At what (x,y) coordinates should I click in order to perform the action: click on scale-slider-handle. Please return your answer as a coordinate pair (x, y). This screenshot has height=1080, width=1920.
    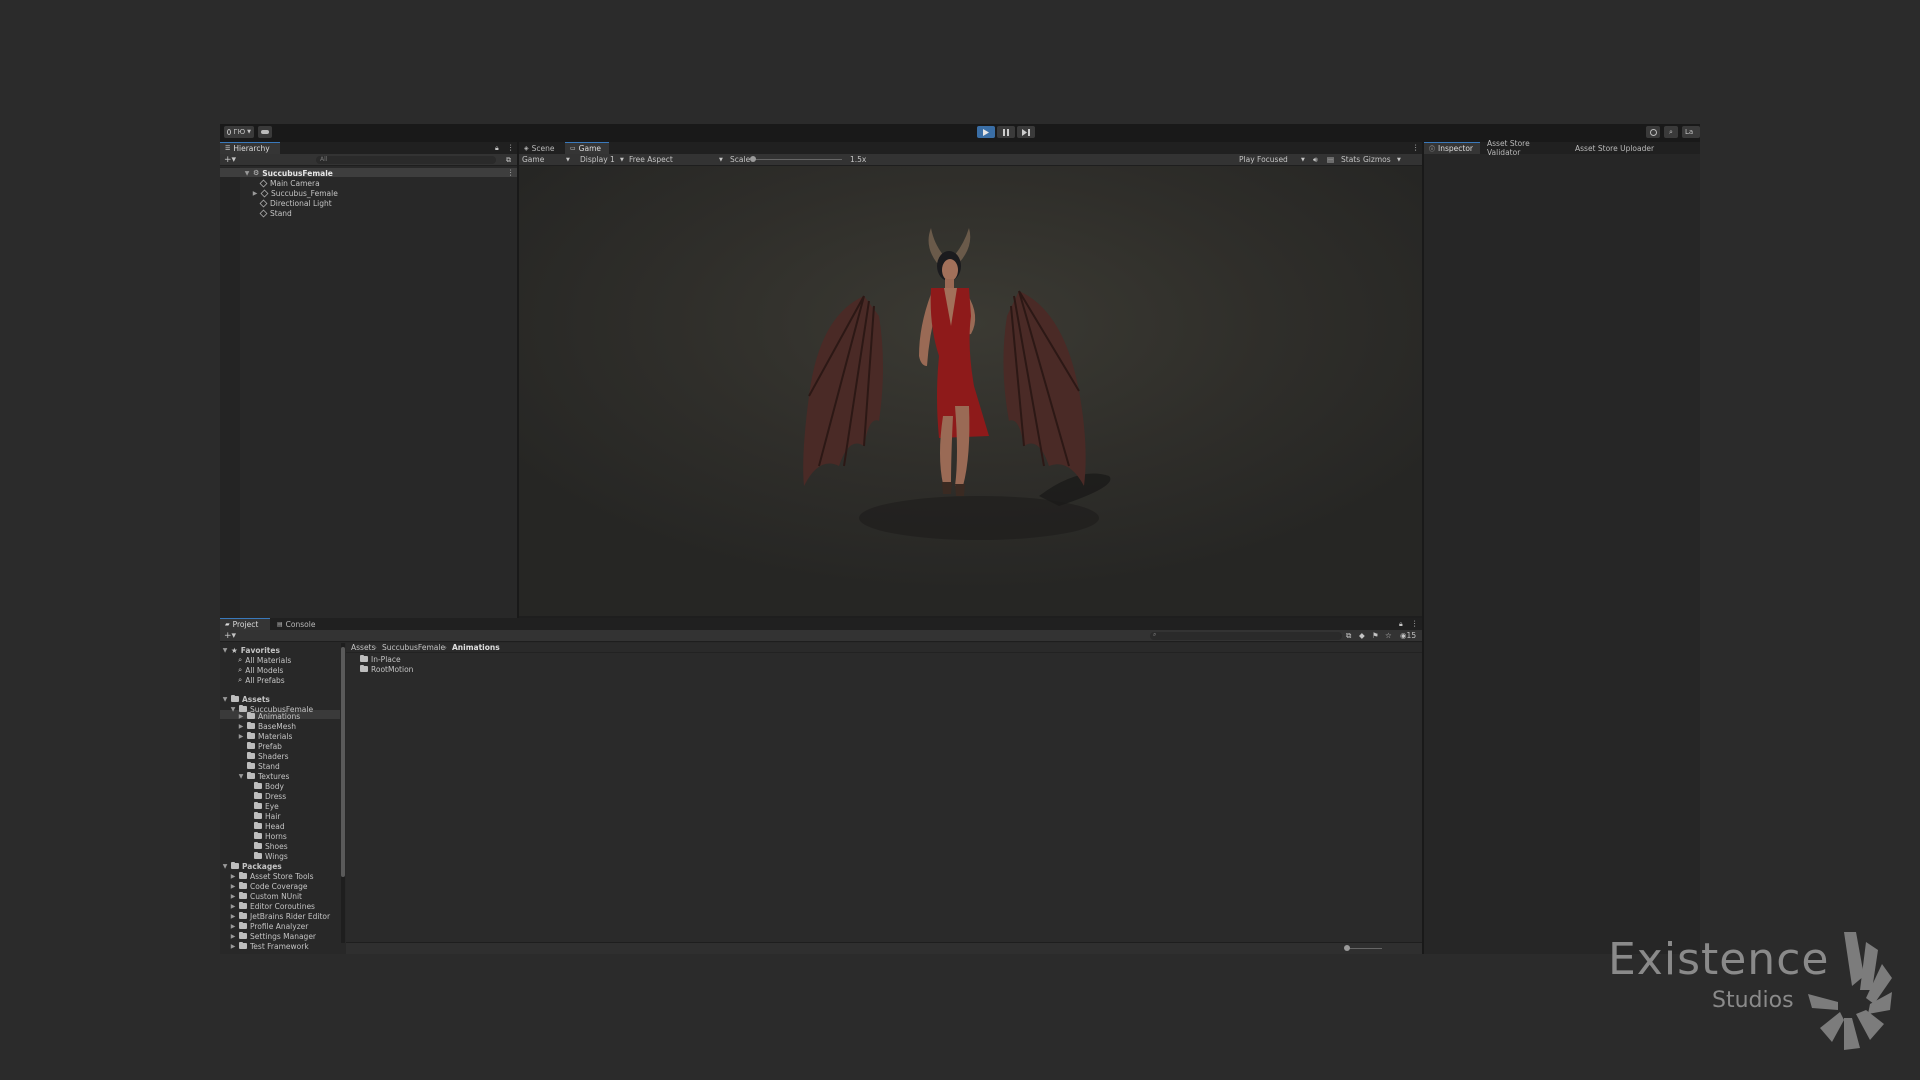
    Looking at the image, I should click on (753, 159).